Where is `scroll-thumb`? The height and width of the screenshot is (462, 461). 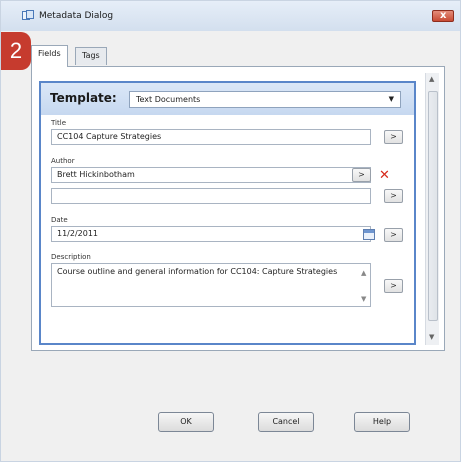 scroll-thumb is located at coordinates (433, 206).